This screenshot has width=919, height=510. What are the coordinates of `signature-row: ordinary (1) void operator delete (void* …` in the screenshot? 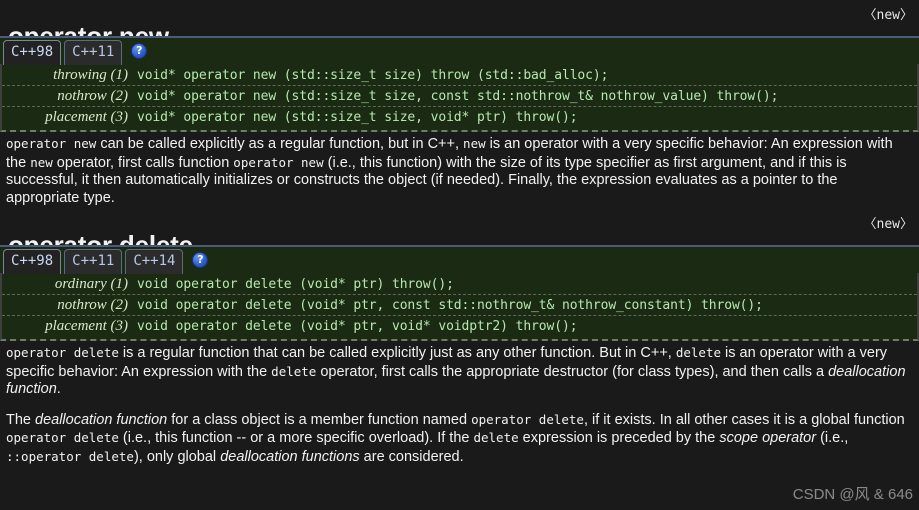 It's located at (459, 284).